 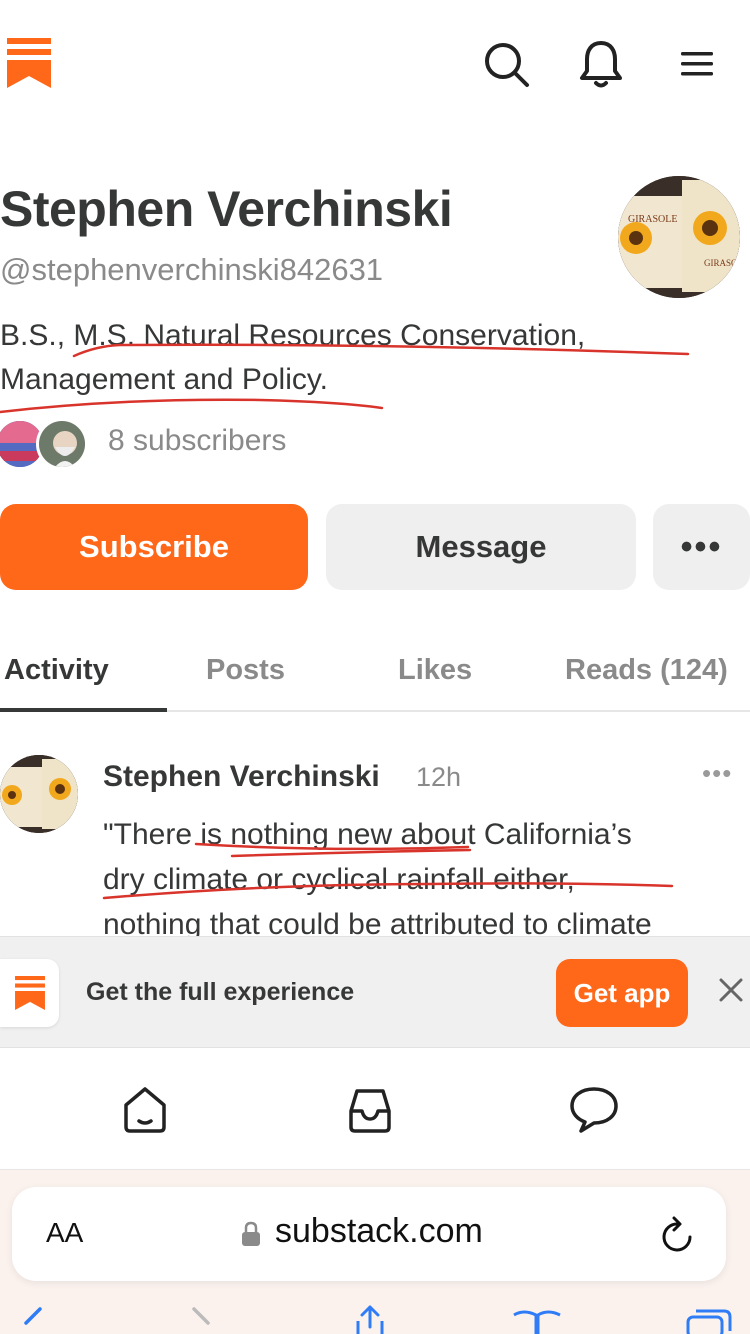 I want to click on tab-likes: Likes, so click(x=435, y=670).